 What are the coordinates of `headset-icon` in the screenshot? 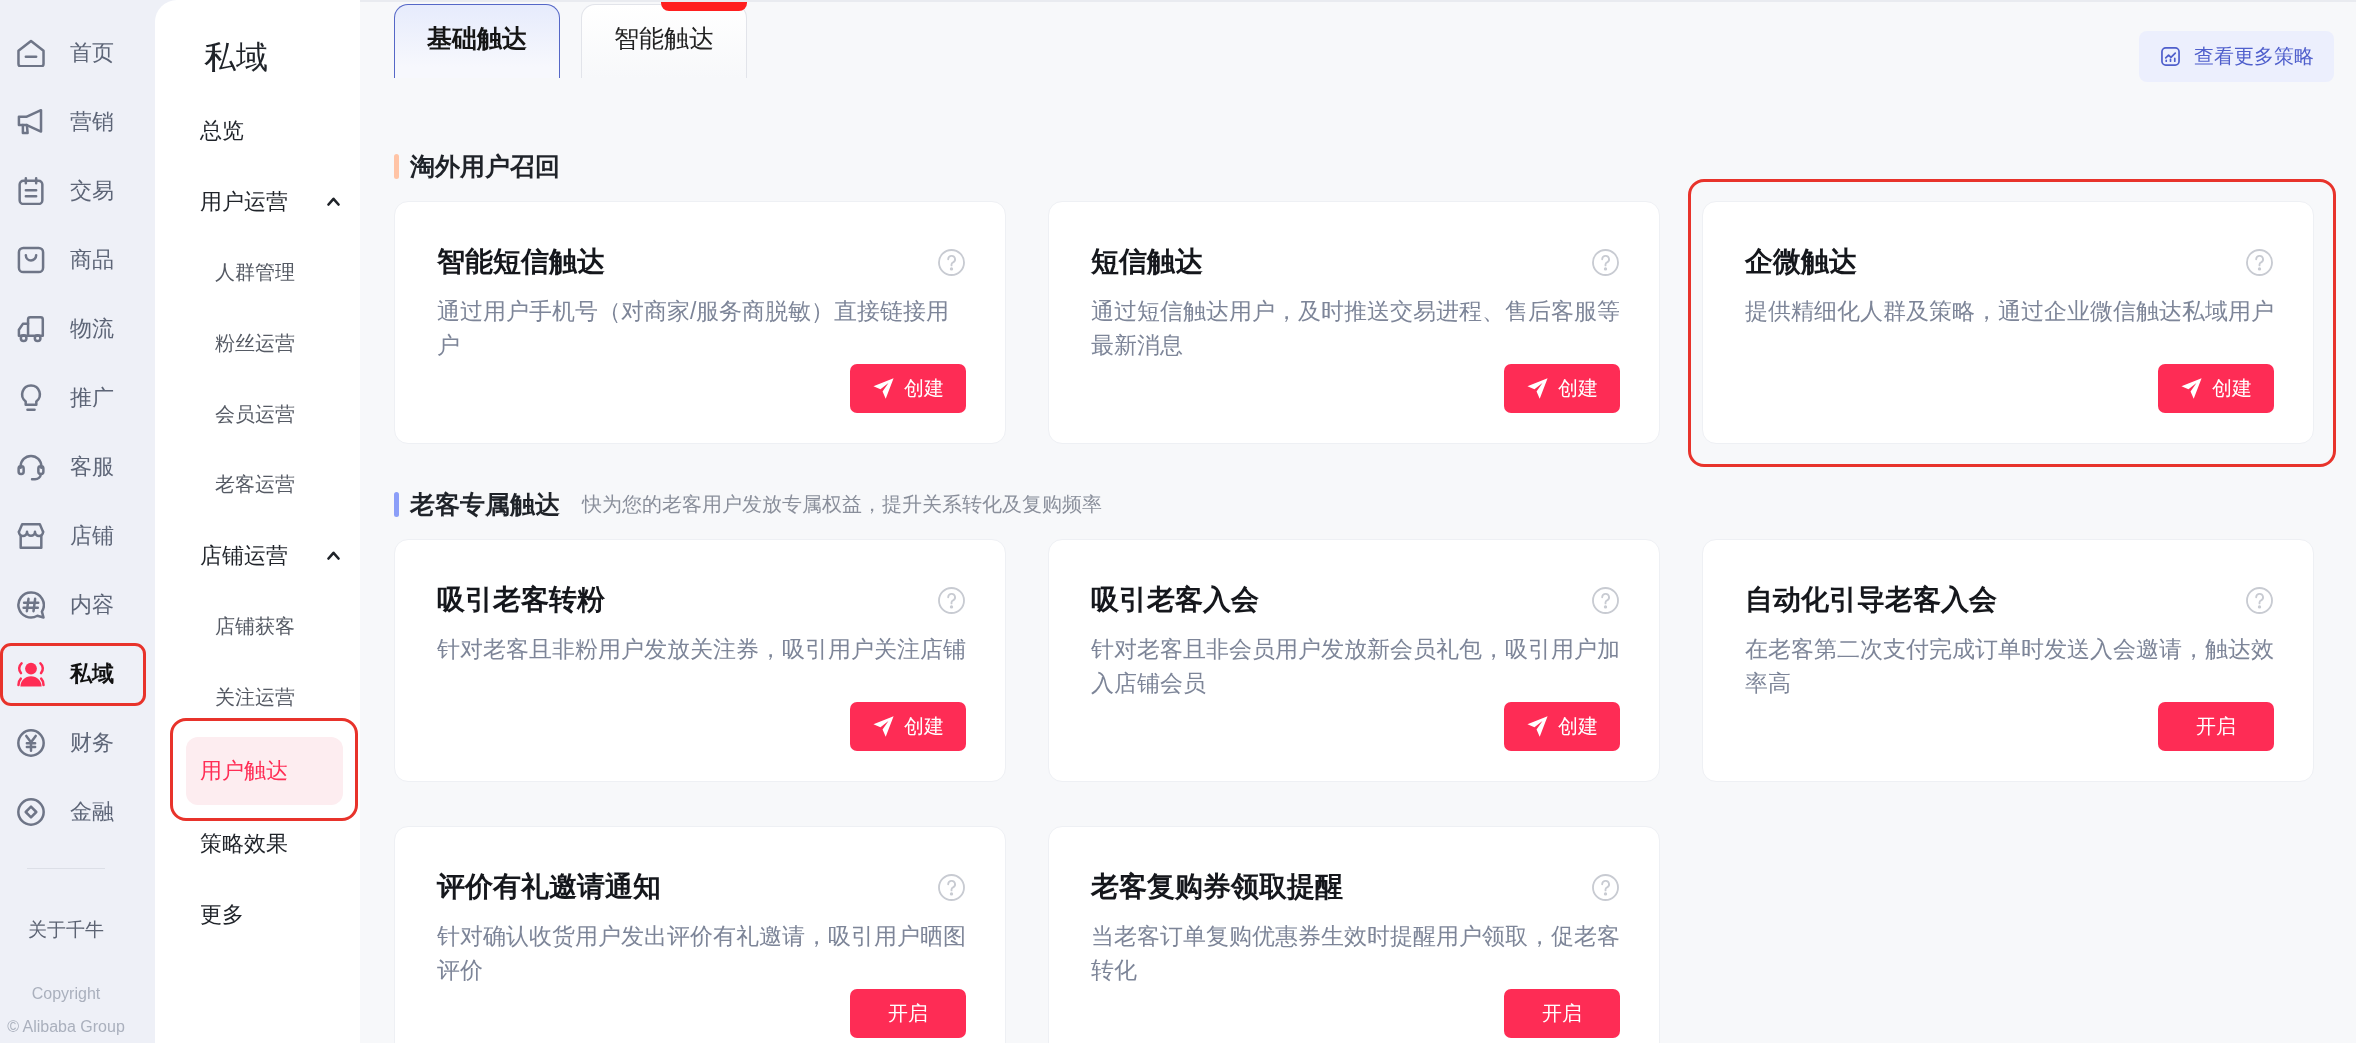 It's located at (31, 466).